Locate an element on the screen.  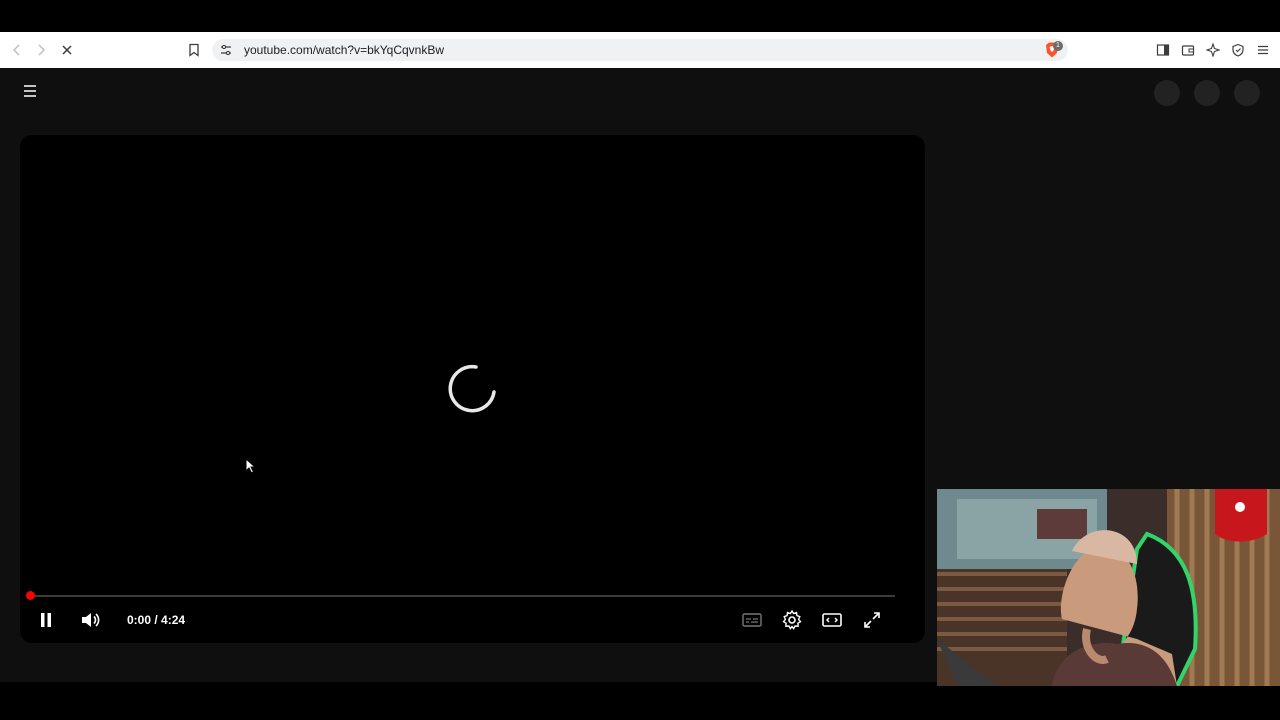
theater-mode-icon is located at coordinates (832, 620).